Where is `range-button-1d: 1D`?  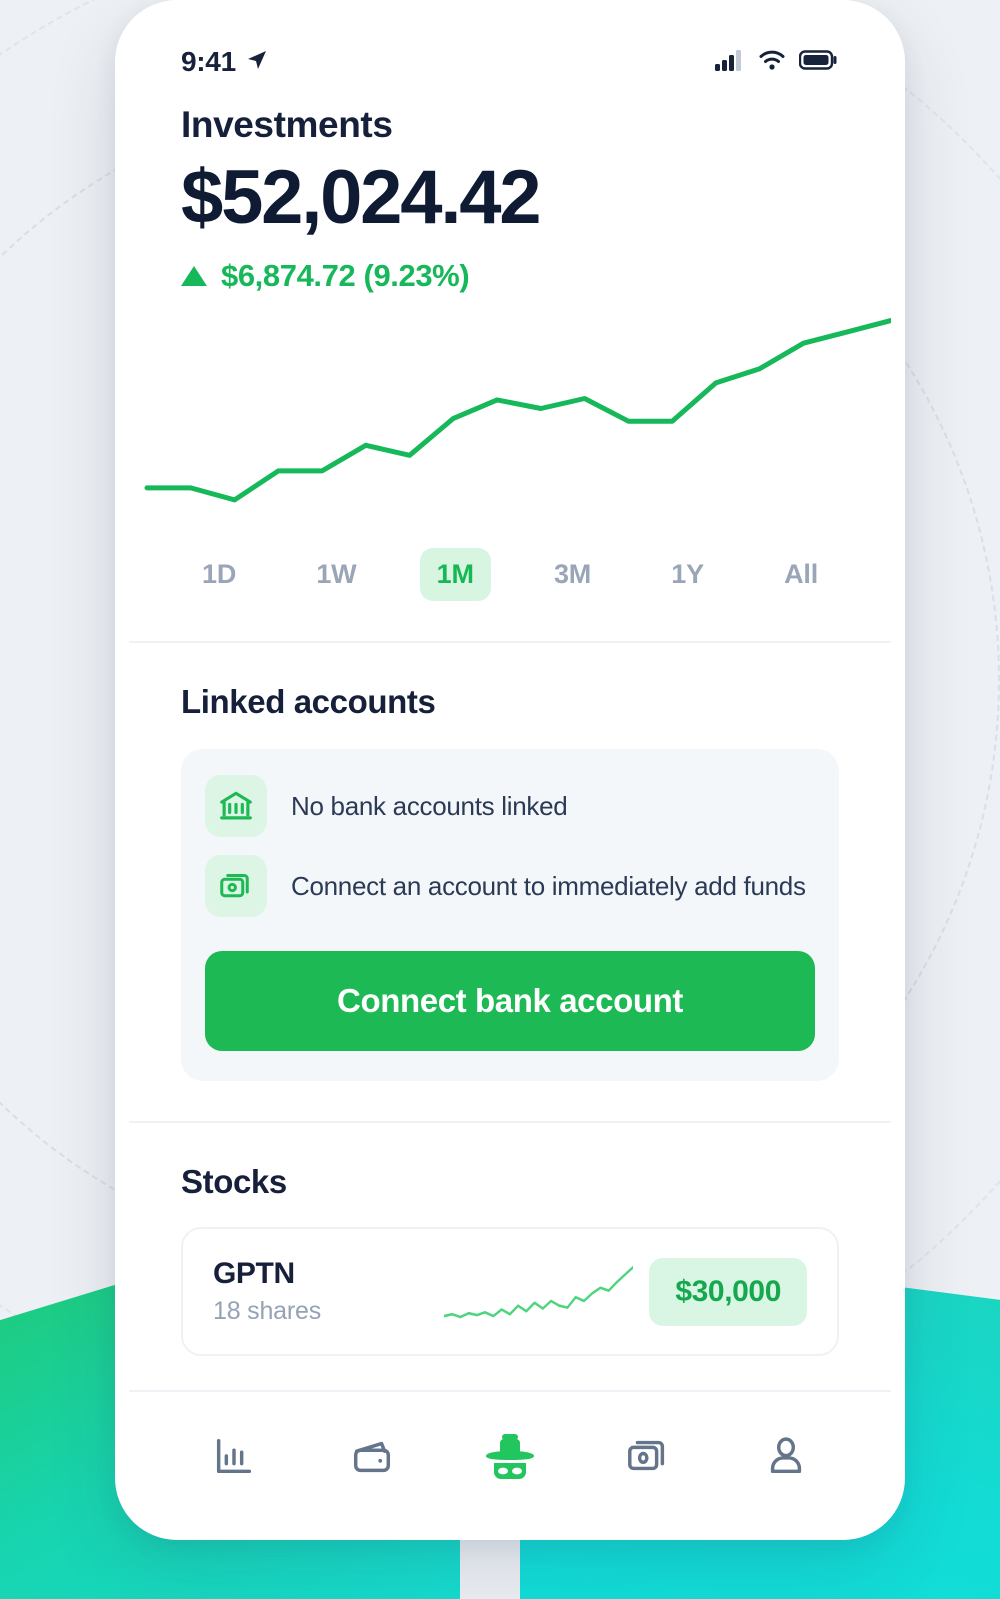 range-button-1d: 1D is located at coordinates (219, 574).